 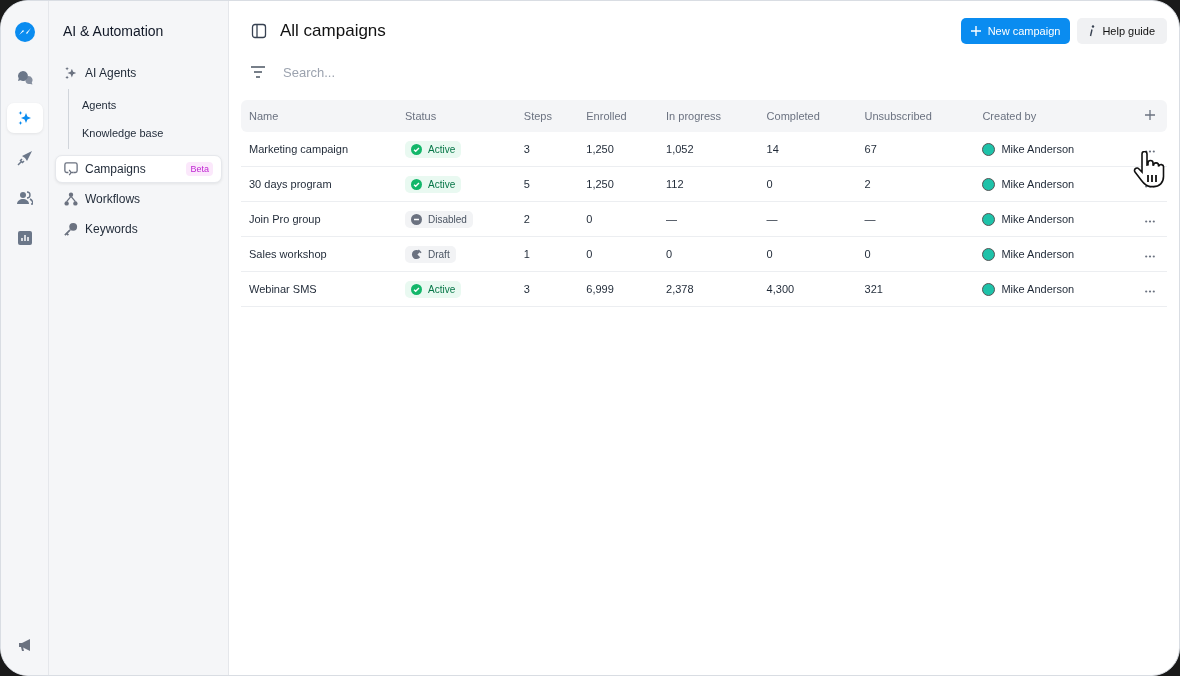 What do you see at coordinates (708, 184) in the screenshot?
I see `table-cell: 112` at bounding box center [708, 184].